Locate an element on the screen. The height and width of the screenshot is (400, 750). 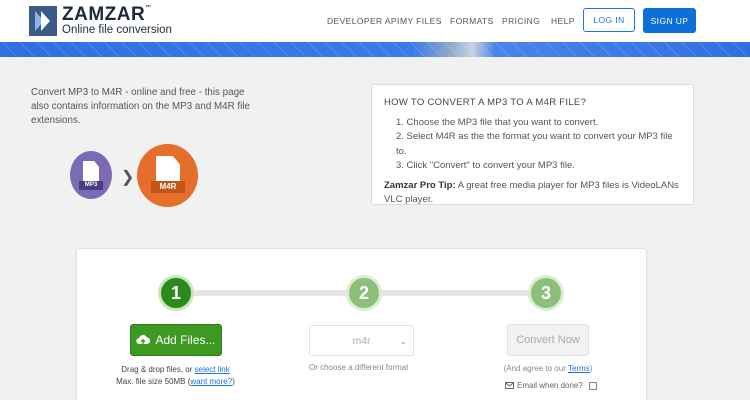
upload-cloud-icon is located at coordinates (143, 339).